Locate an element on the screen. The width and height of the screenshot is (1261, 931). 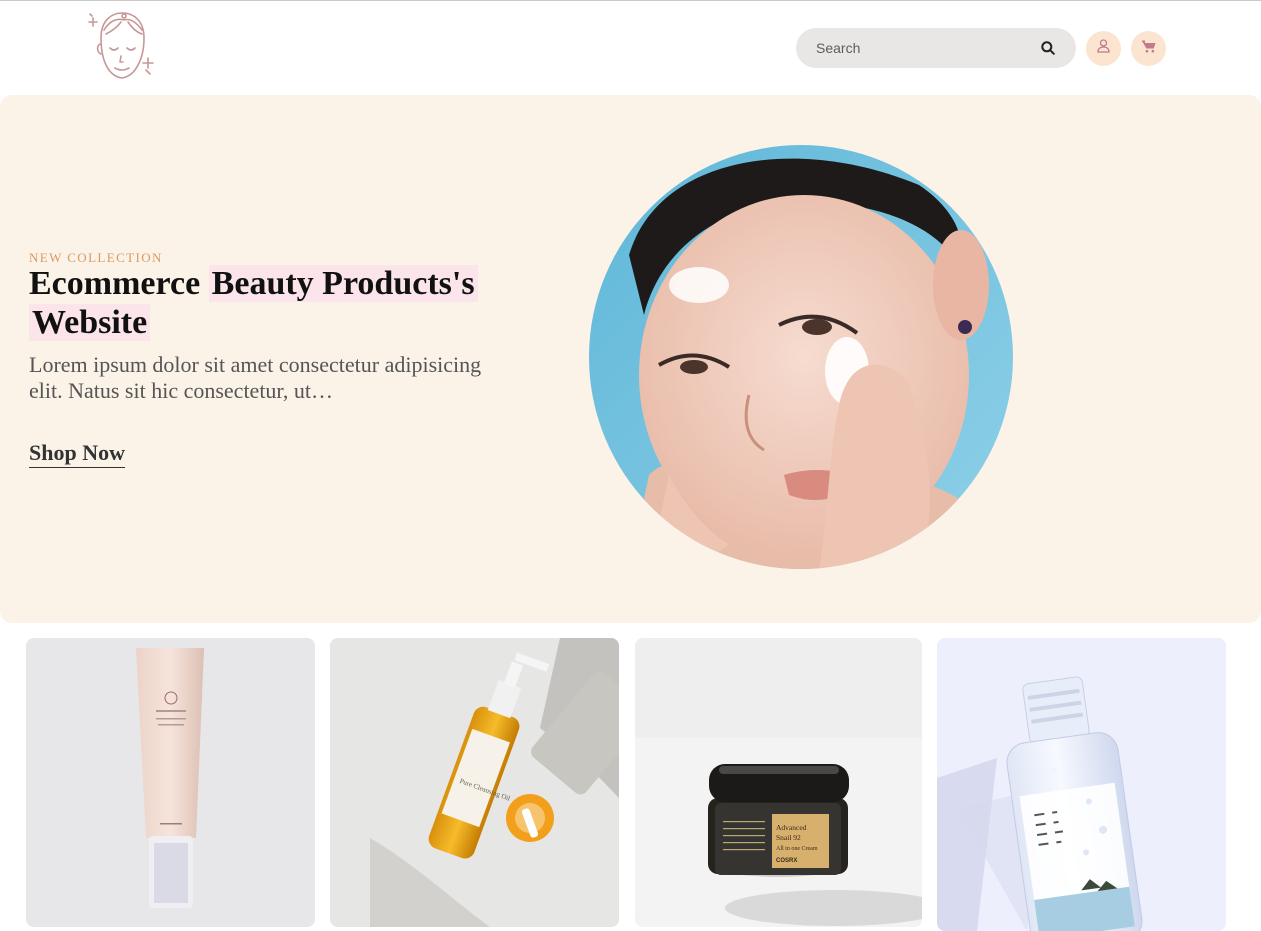
face-skincare-logo-icon is located at coordinates (121, 46).